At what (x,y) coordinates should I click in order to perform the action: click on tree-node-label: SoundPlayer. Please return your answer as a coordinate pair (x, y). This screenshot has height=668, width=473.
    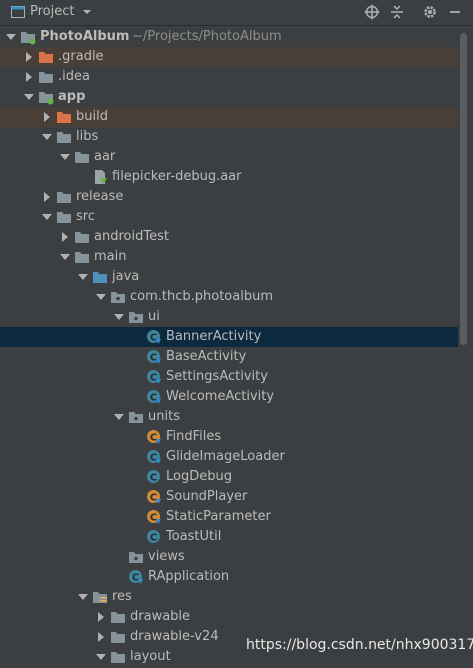
    Looking at the image, I should click on (207, 496).